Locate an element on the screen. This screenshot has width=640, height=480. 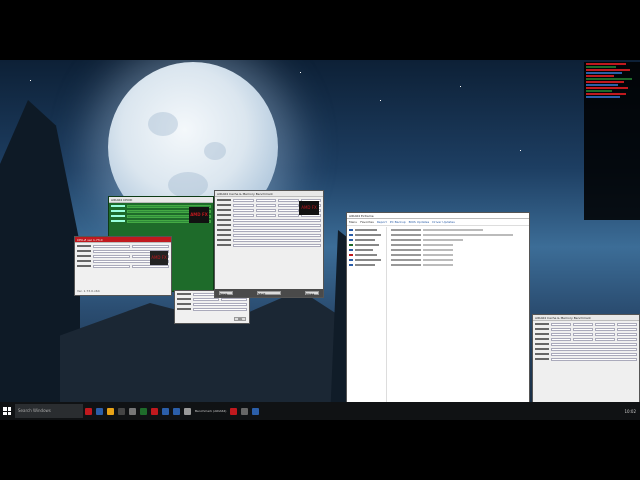
save-button: Save is located at coordinates (226, 293).